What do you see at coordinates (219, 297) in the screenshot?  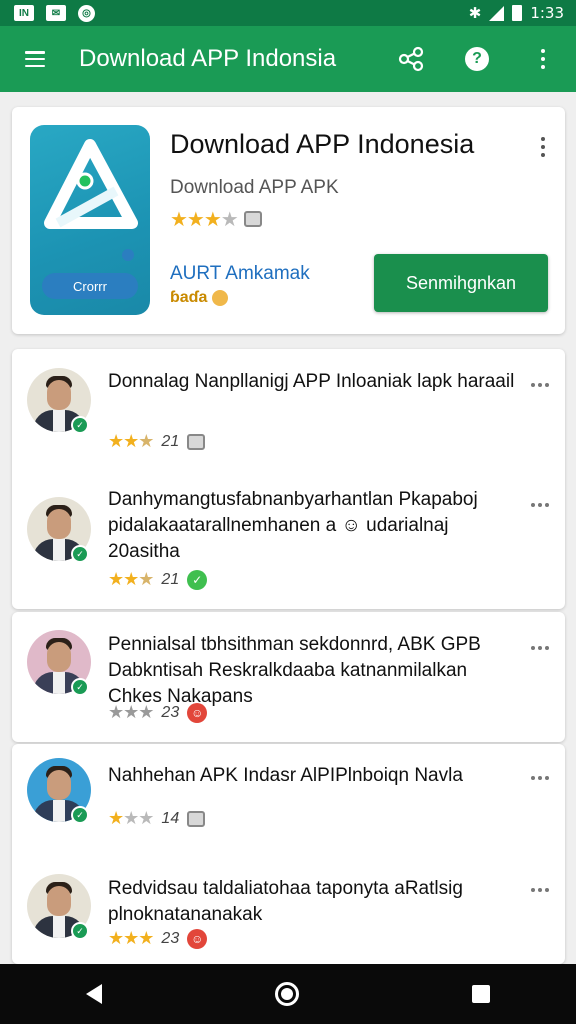 I see `emoji-icon` at bounding box center [219, 297].